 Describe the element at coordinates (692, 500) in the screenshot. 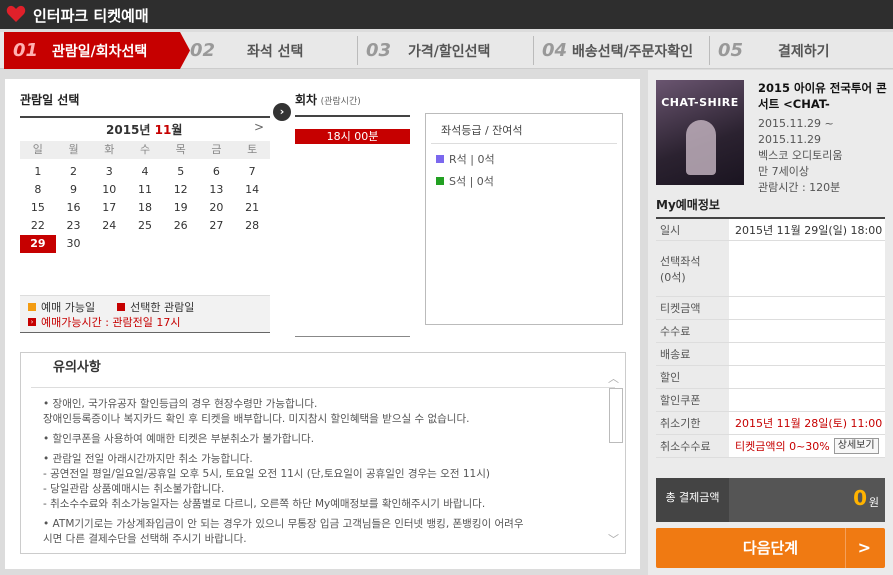

I see `total-label: 총 결제금액` at that location.